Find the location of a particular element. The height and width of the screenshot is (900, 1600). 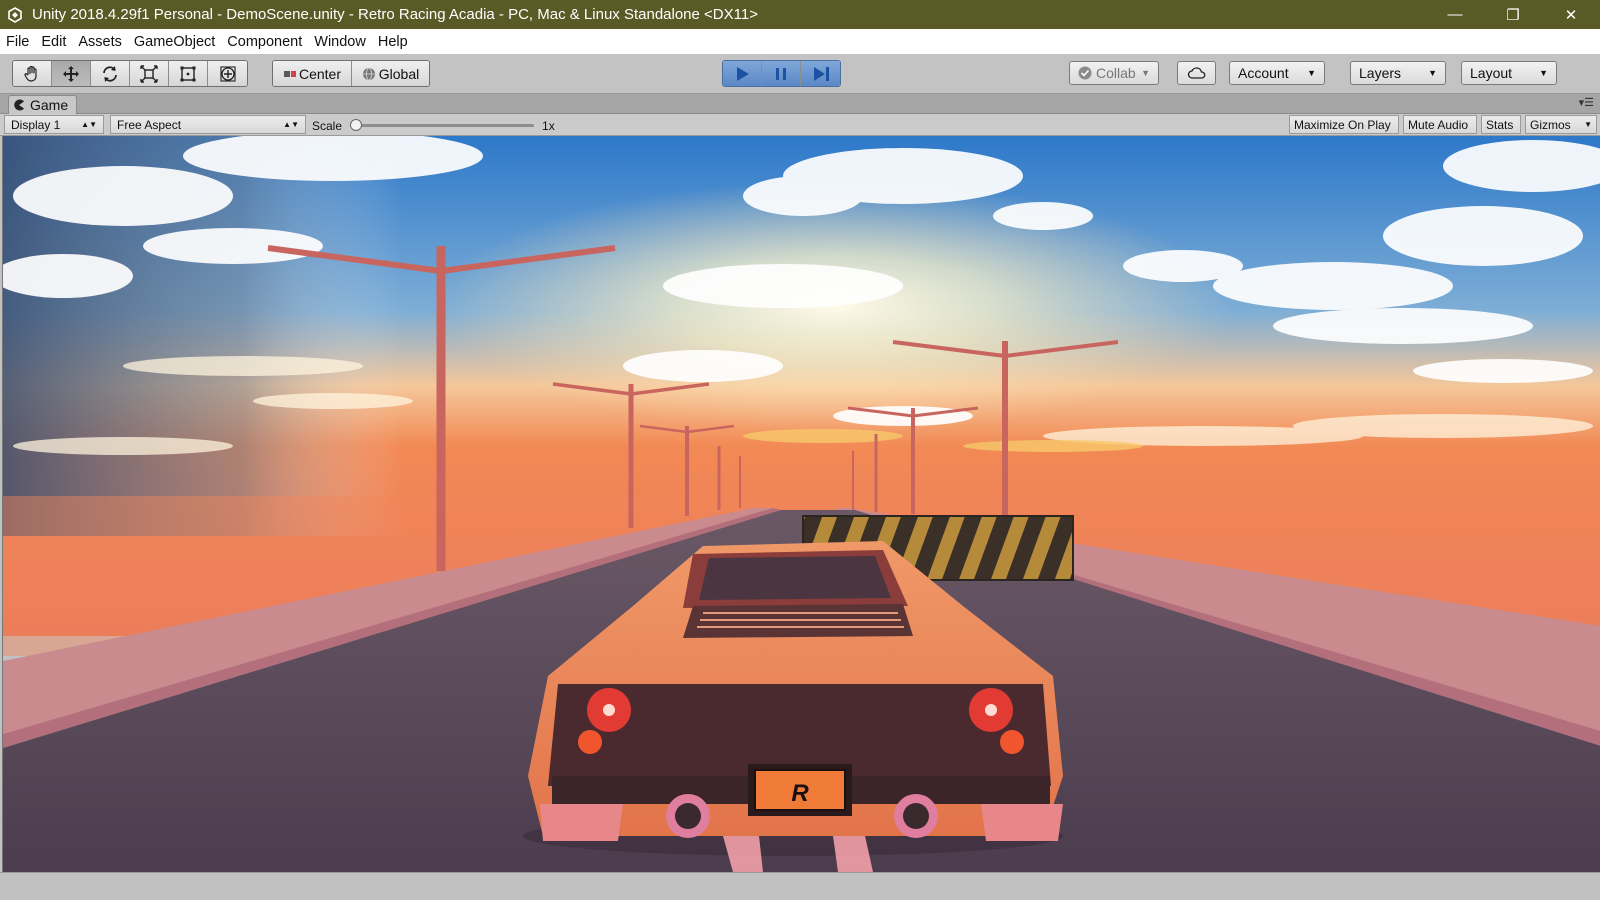

gizmos-dropdown: Gizmos ▼ is located at coordinates (1561, 124).